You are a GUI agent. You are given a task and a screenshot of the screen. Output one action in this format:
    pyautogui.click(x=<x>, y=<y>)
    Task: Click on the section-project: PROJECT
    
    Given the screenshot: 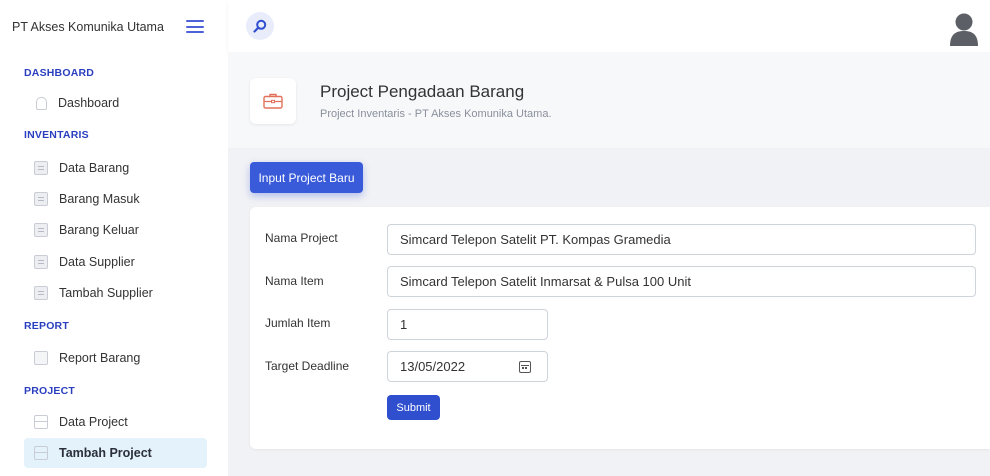 What is the action you would take?
    pyautogui.click(x=49, y=391)
    